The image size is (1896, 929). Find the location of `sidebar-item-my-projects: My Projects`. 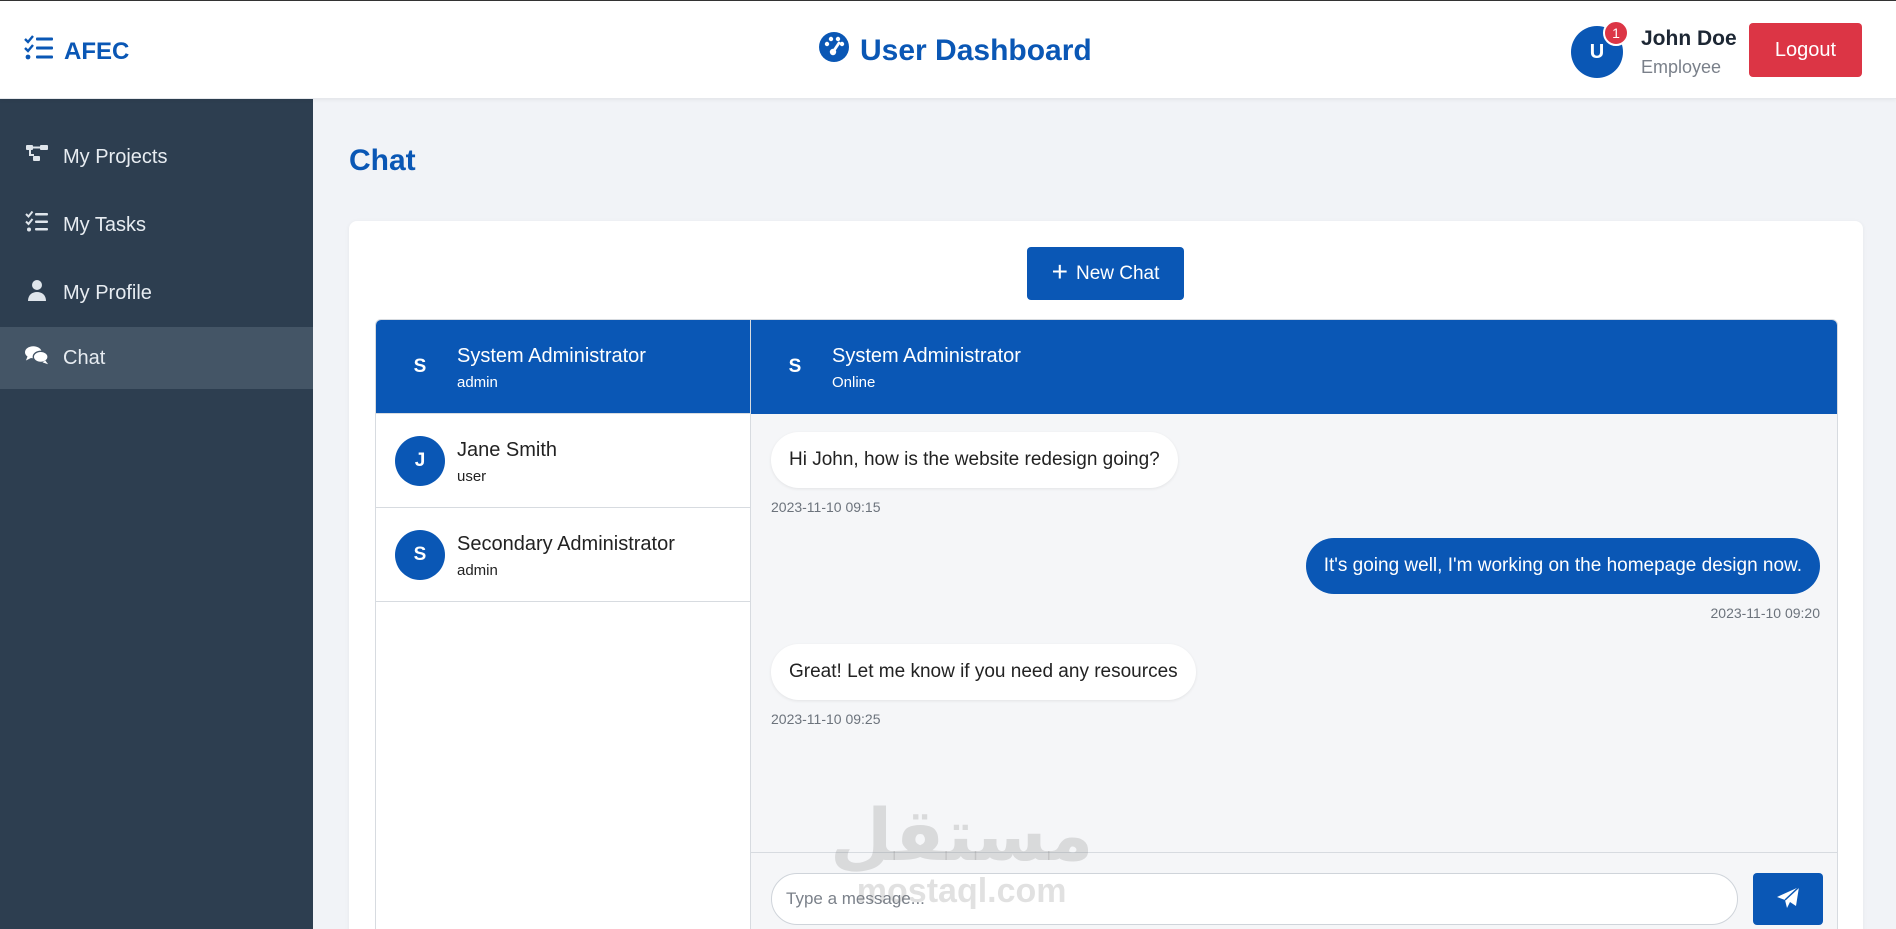

sidebar-item-my-projects: My Projects is located at coordinates (156, 157).